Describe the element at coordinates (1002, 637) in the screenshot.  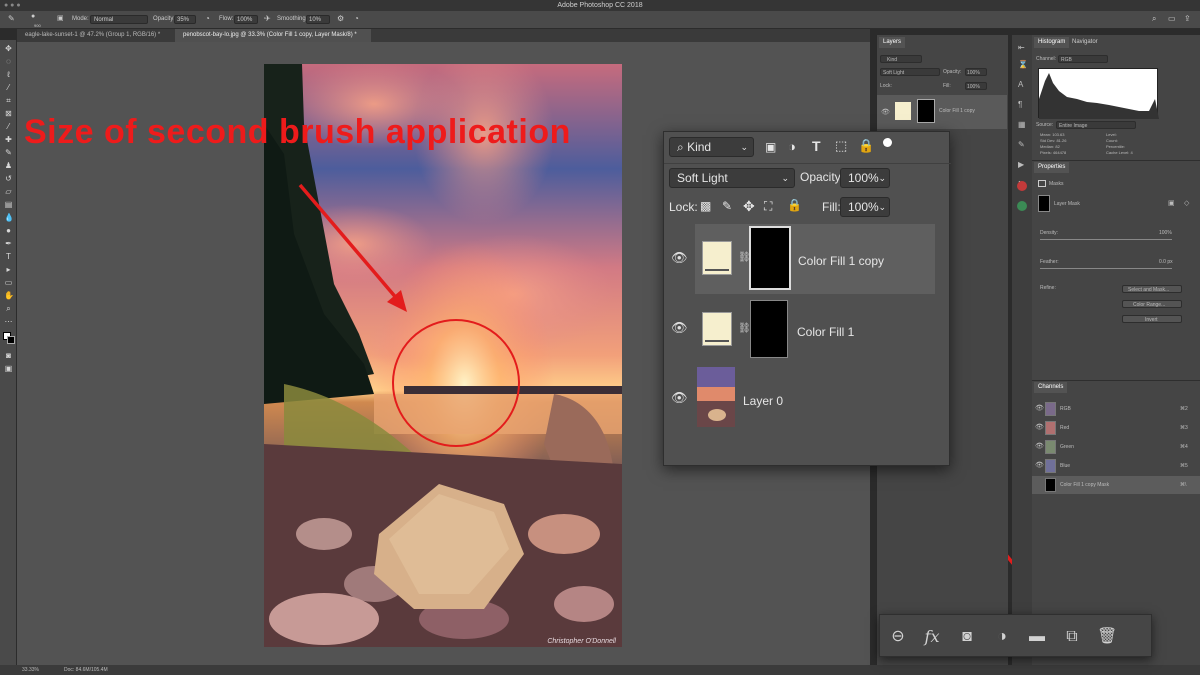
I see `adjustment-layer-icon: ◑` at that location.